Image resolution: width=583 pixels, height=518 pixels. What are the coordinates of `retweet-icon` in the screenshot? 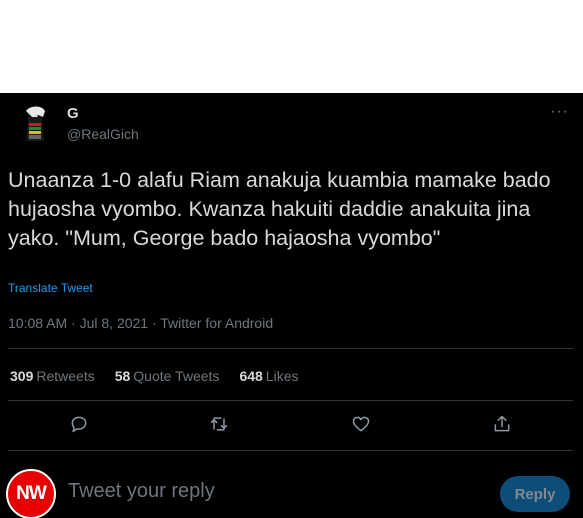 It's located at (219, 424).